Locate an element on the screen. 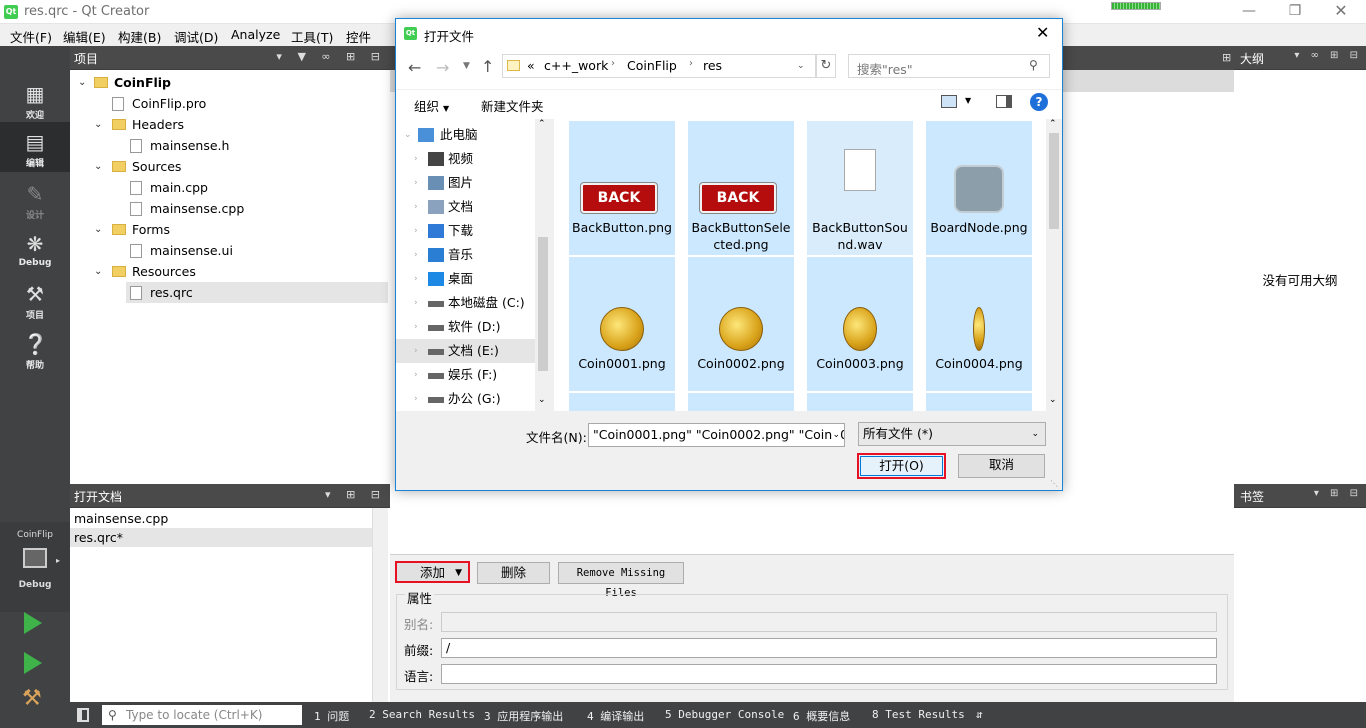  nav-tree-item: › 视频 is located at coordinates (466, 159).